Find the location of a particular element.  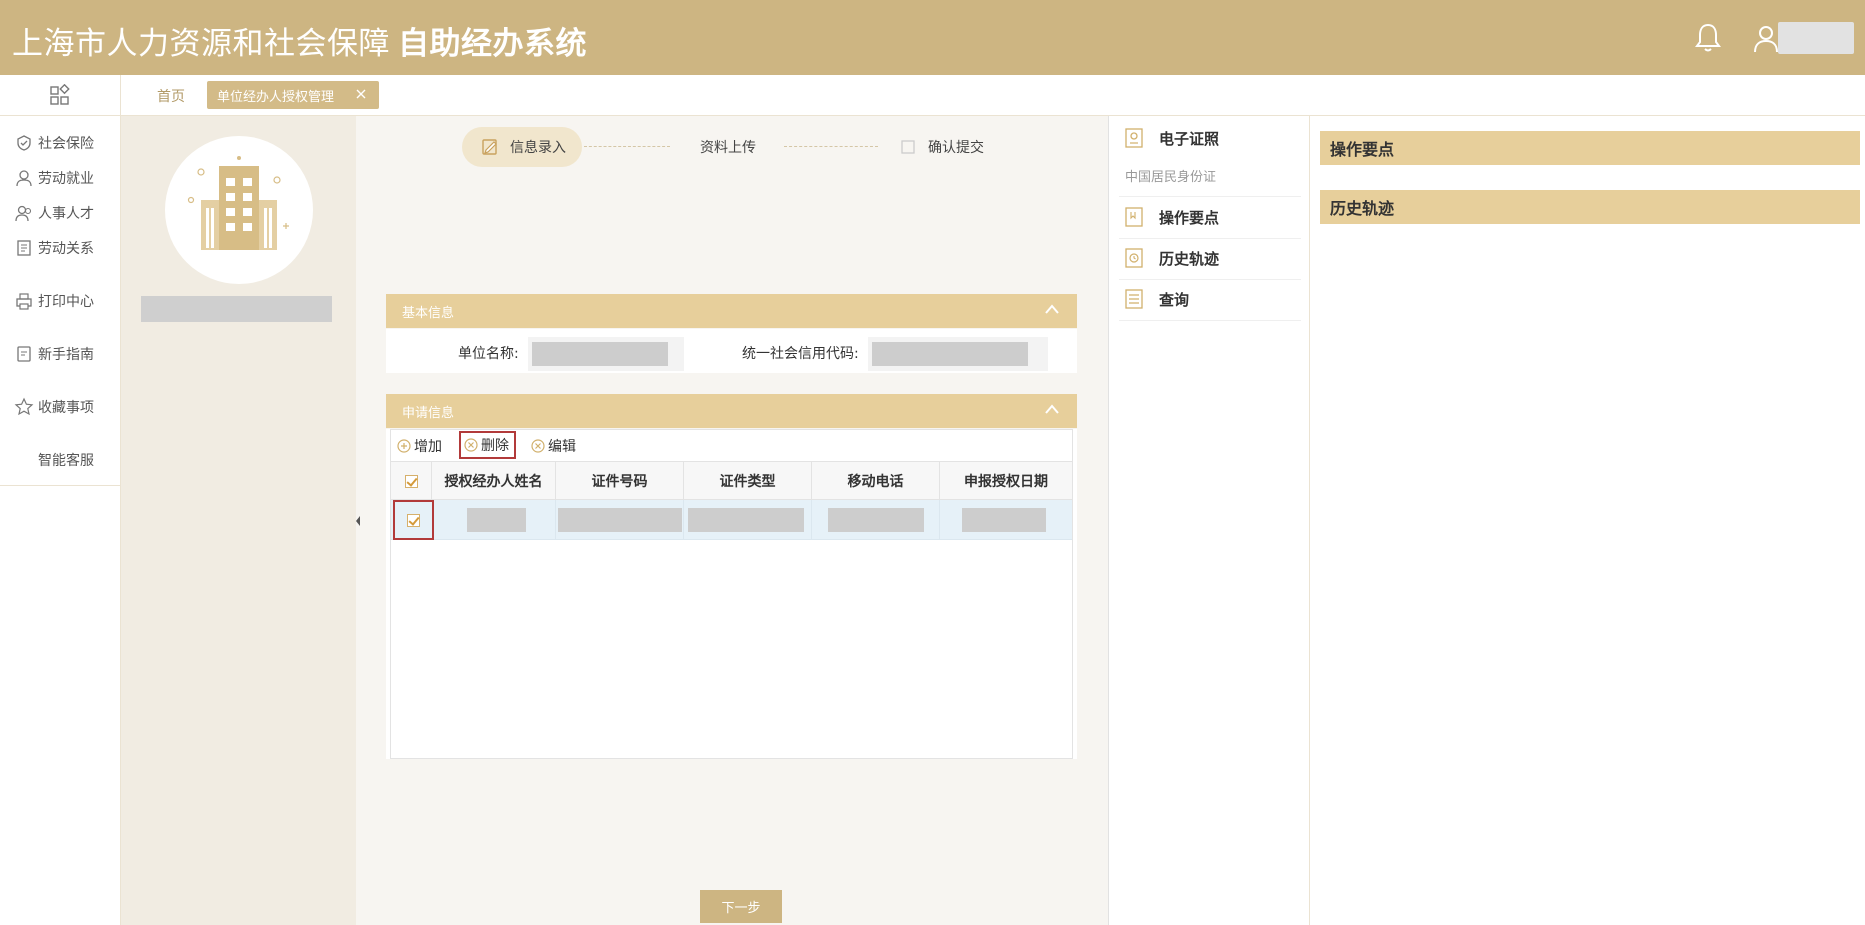

tab-authorization-management: 单位经办人授权管理 is located at coordinates (293, 95).